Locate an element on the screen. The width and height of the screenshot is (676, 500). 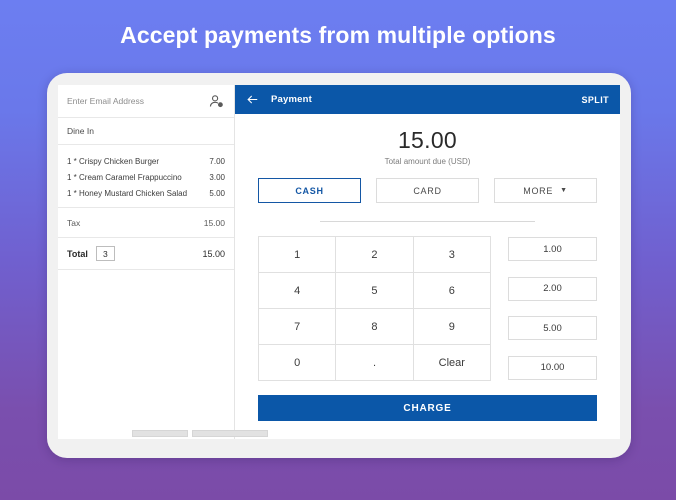
total-label: Total is located at coordinates (77, 253).